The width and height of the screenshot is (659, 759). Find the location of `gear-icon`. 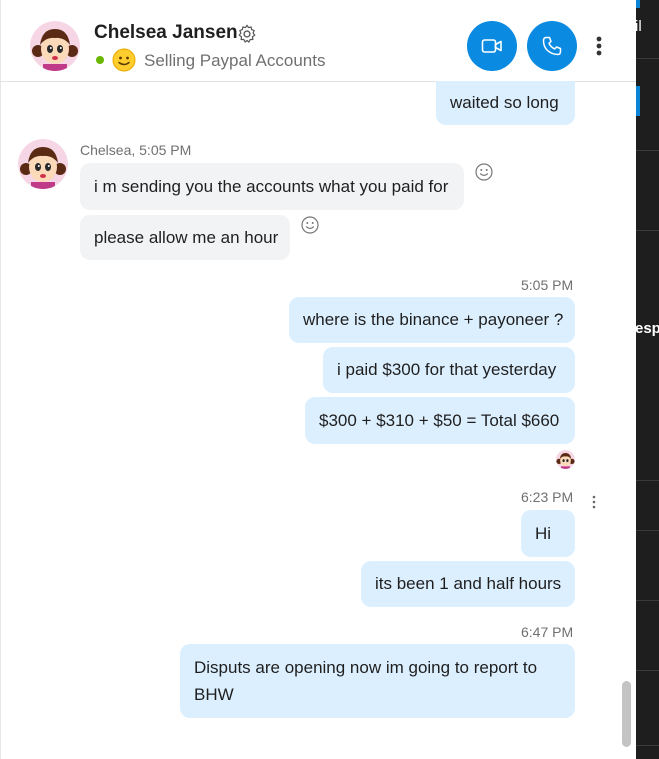

gear-icon is located at coordinates (247, 34).